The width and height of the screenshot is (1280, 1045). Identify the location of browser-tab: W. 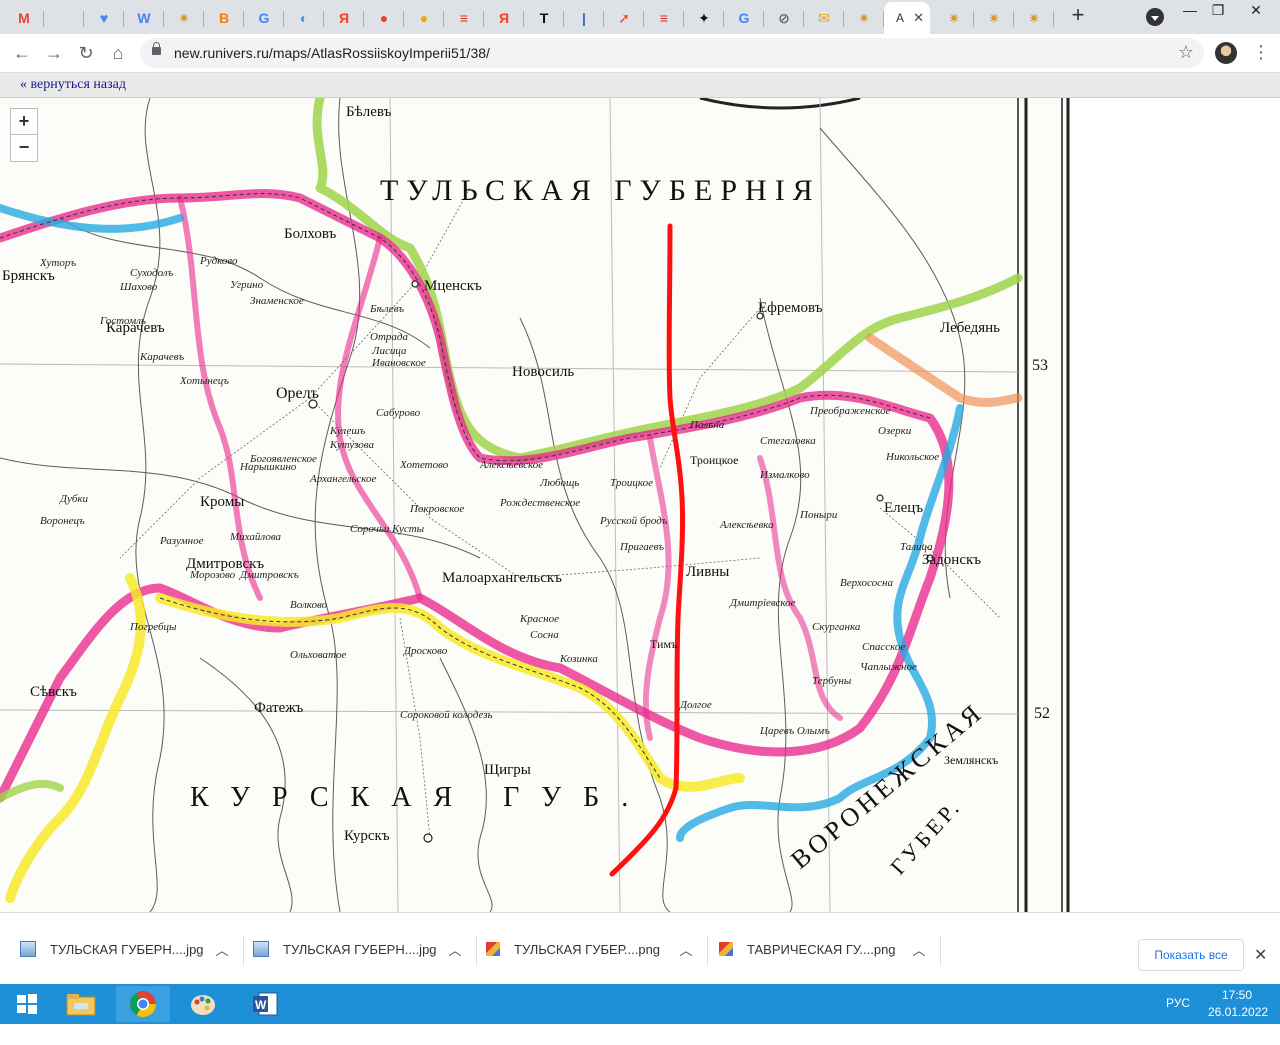
(144, 18).